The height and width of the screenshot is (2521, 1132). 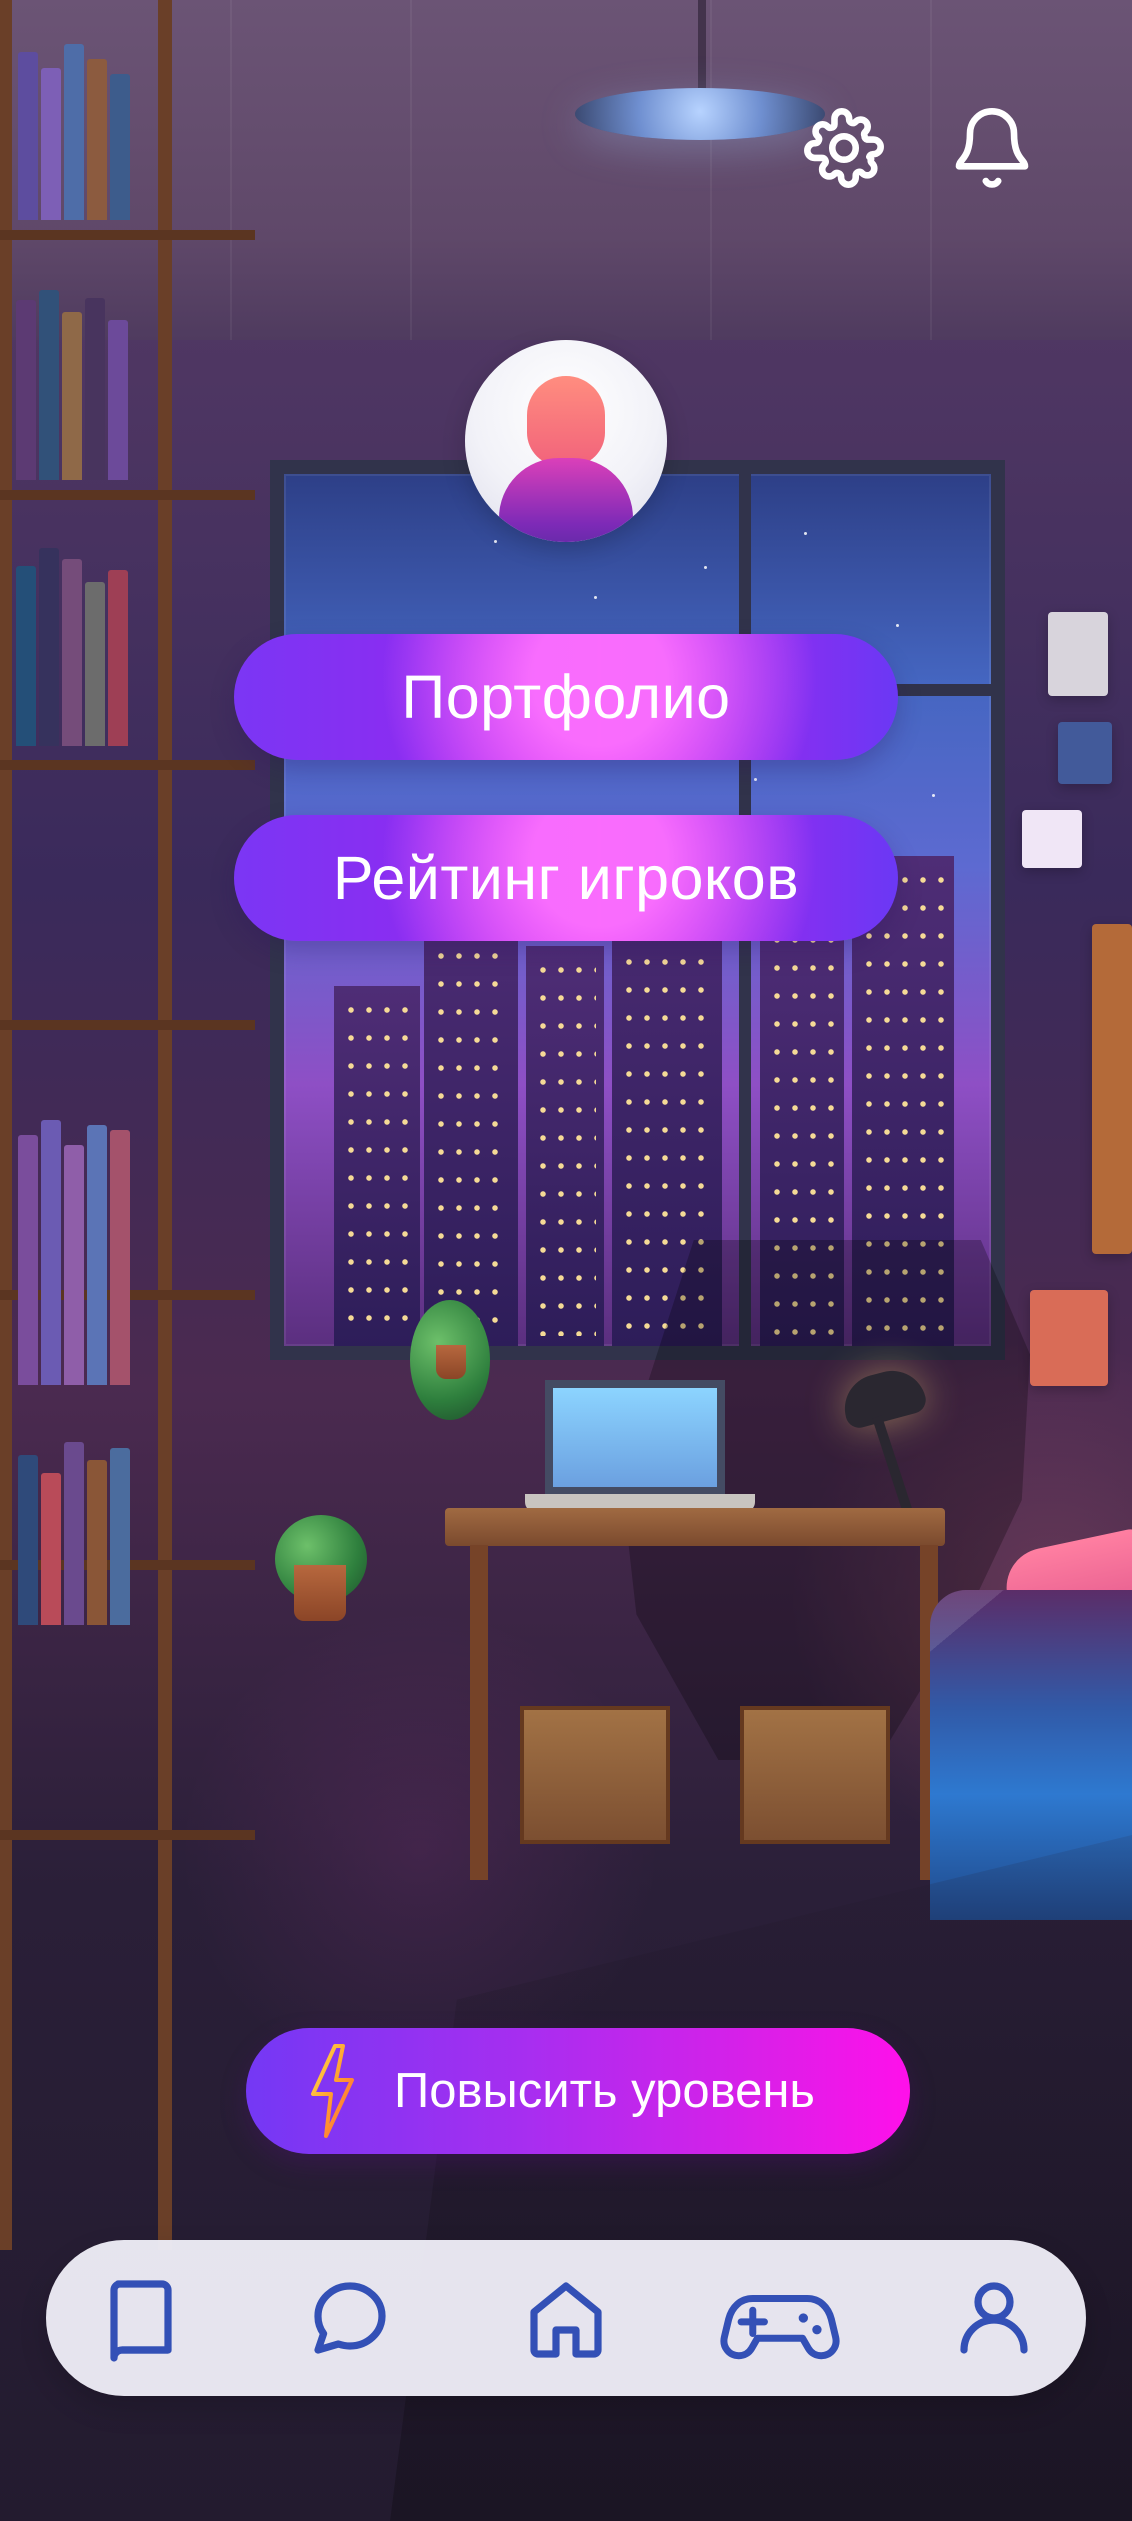 What do you see at coordinates (635, 1437) in the screenshot?
I see `desk-laptop` at bounding box center [635, 1437].